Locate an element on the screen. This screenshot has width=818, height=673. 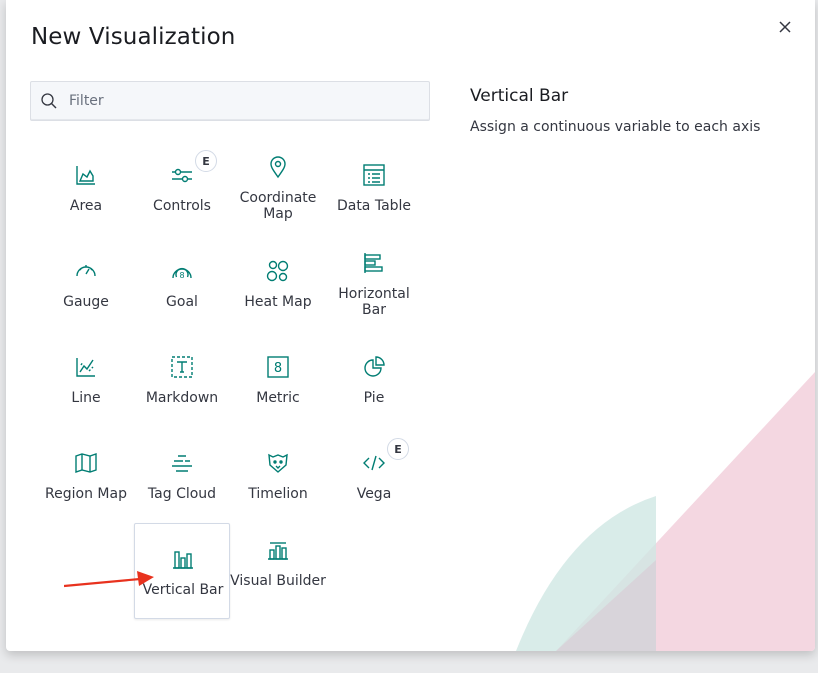
controls-sliders-icon is located at coordinates (182, 175).